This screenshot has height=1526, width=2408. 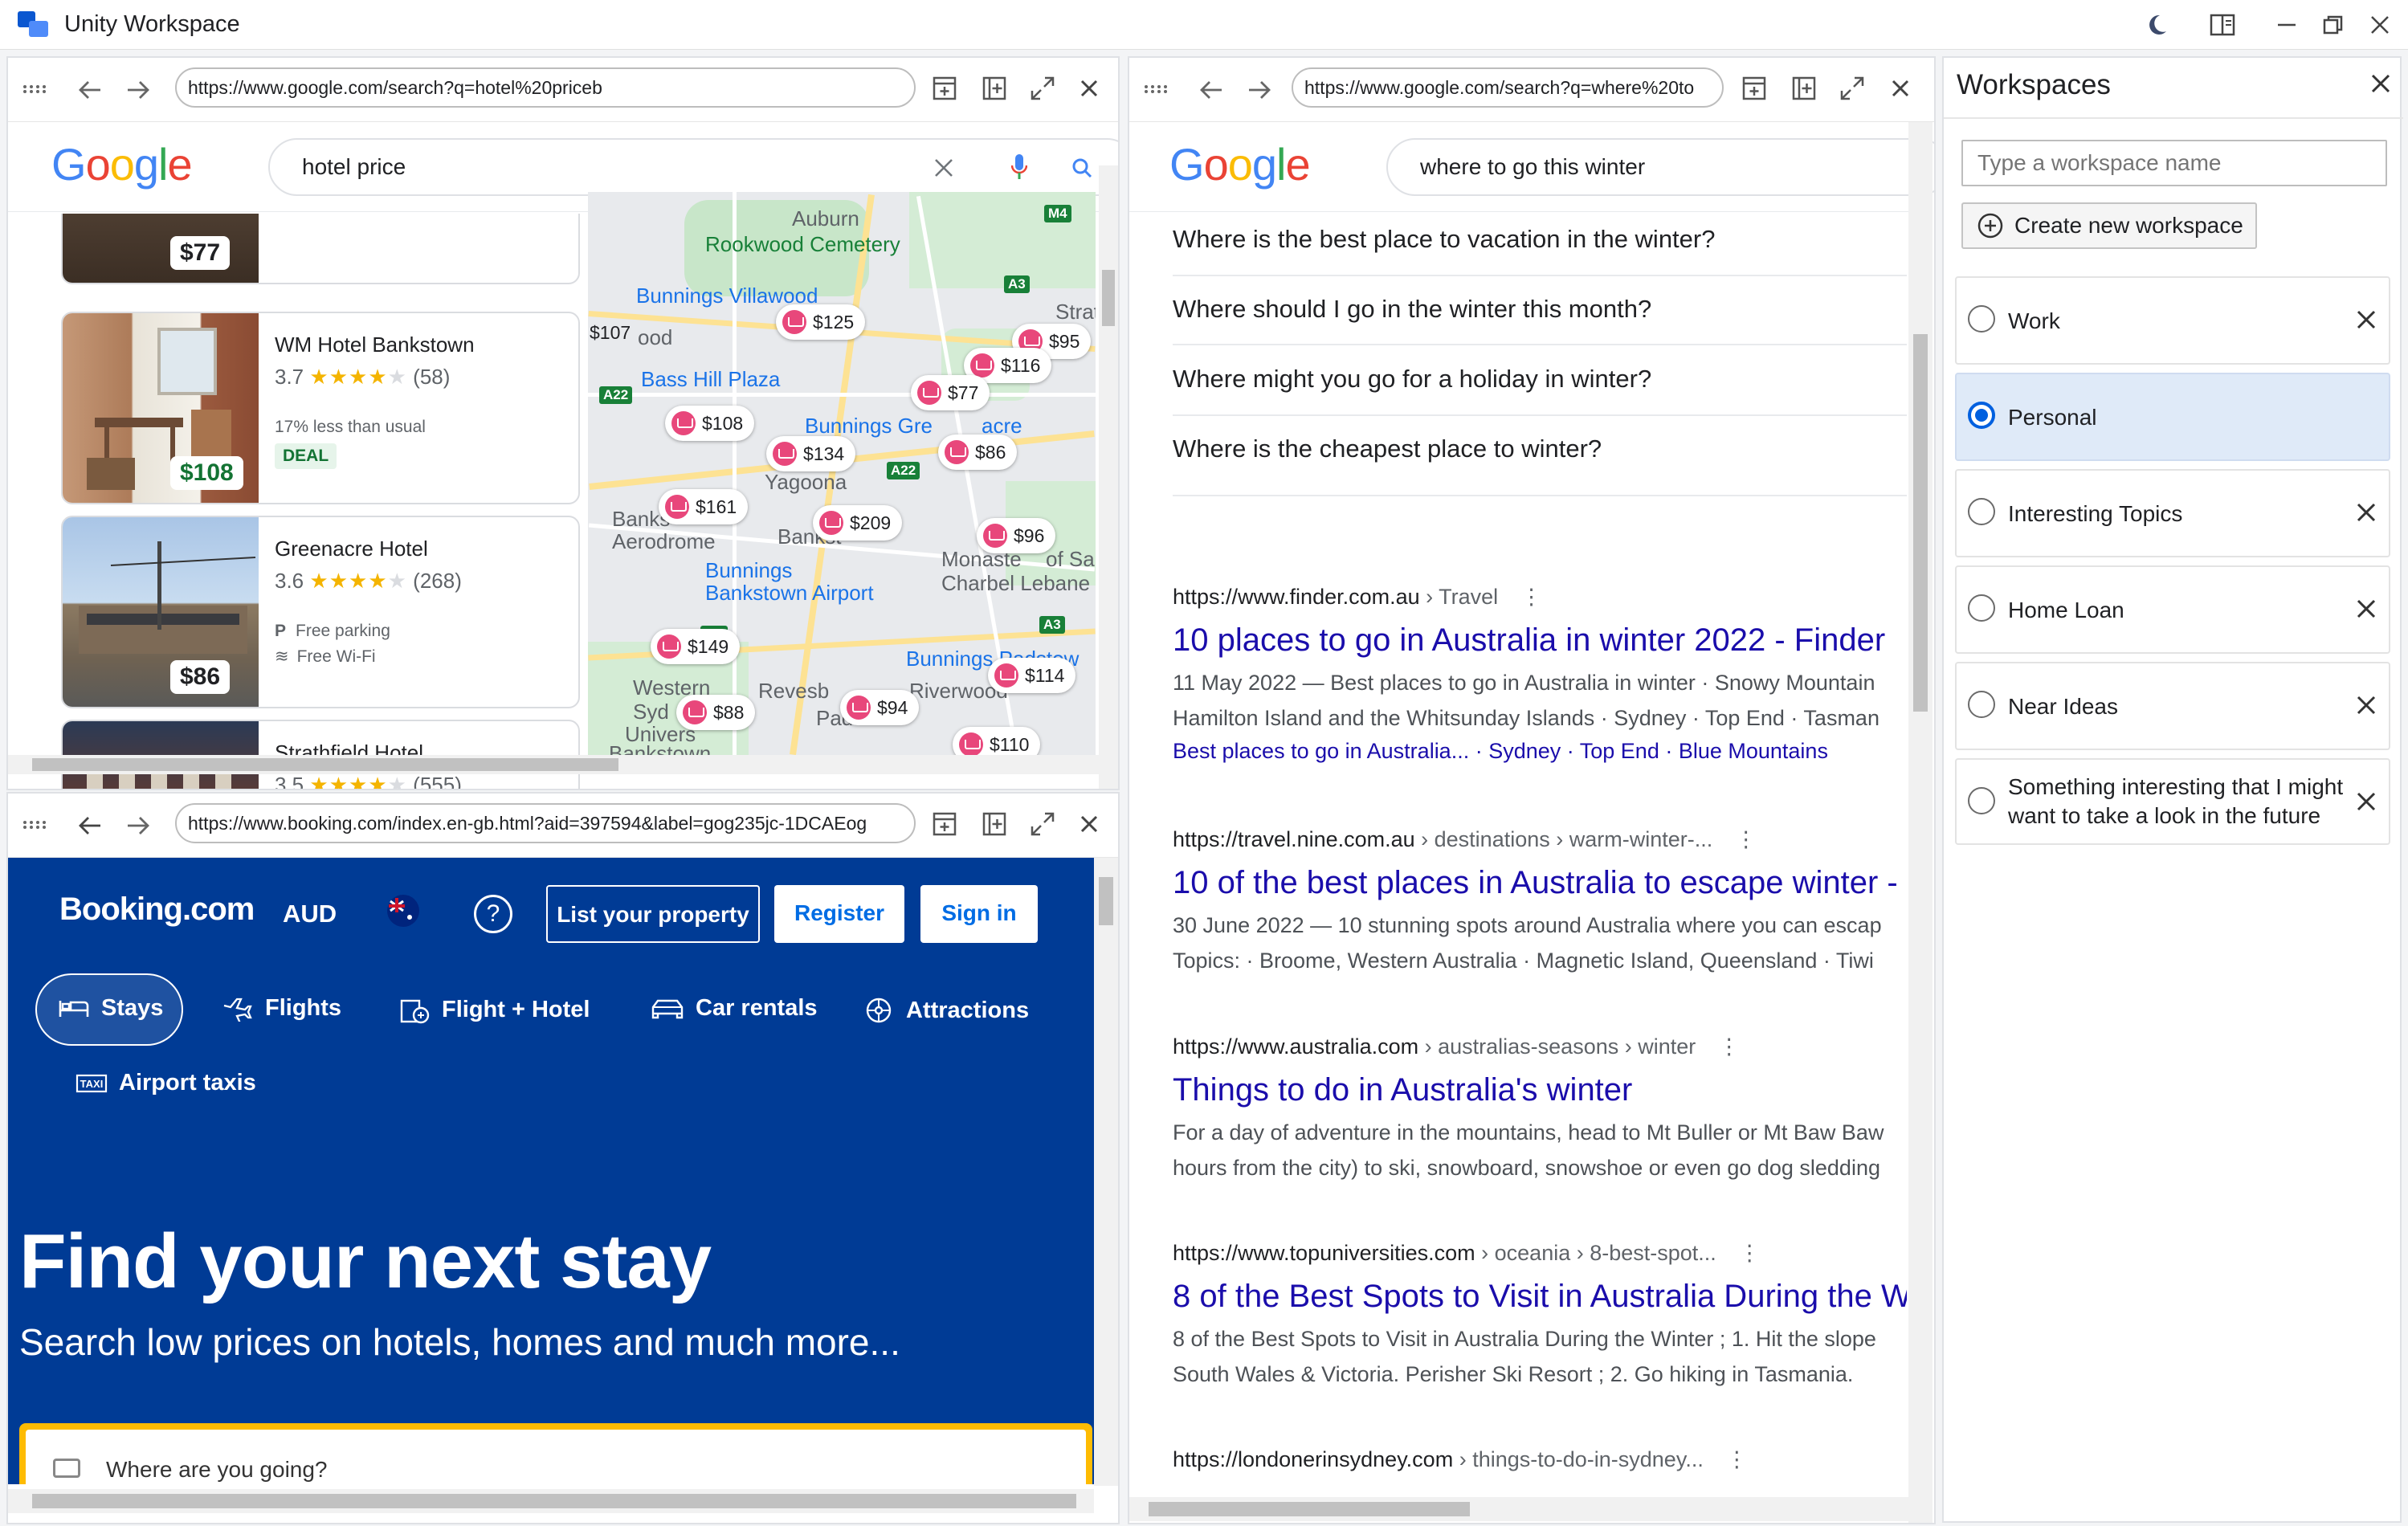 What do you see at coordinates (821, 322) in the screenshot?
I see `price-pin: $125` at bounding box center [821, 322].